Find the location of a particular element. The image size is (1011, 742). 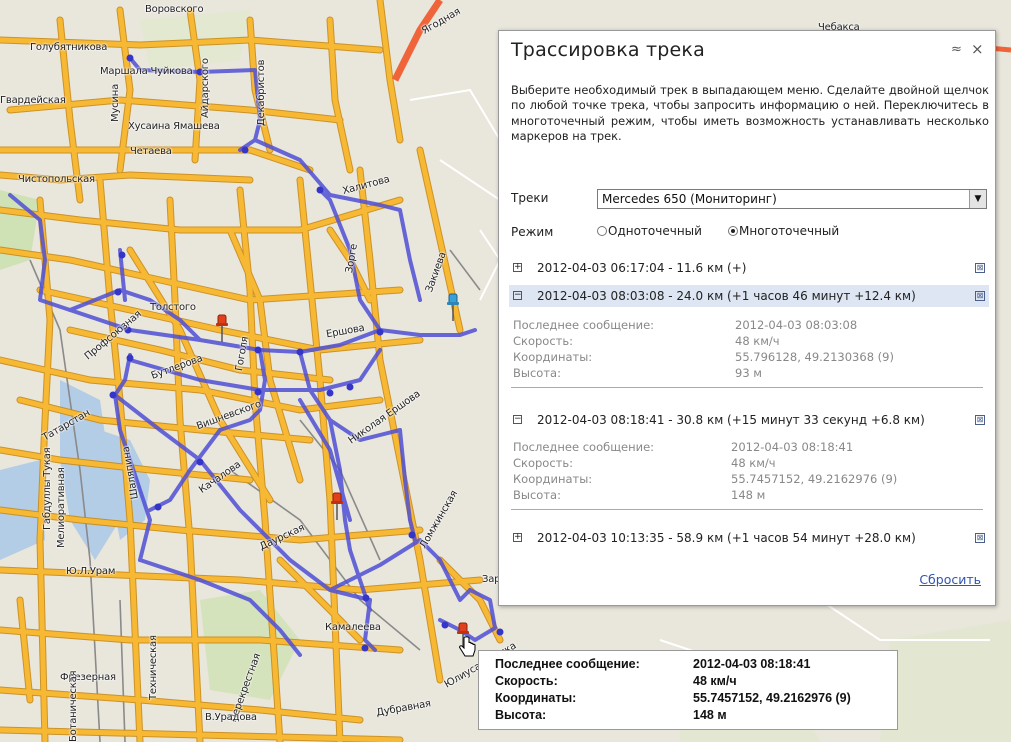

street-label: Воровского is located at coordinates (174, 9).